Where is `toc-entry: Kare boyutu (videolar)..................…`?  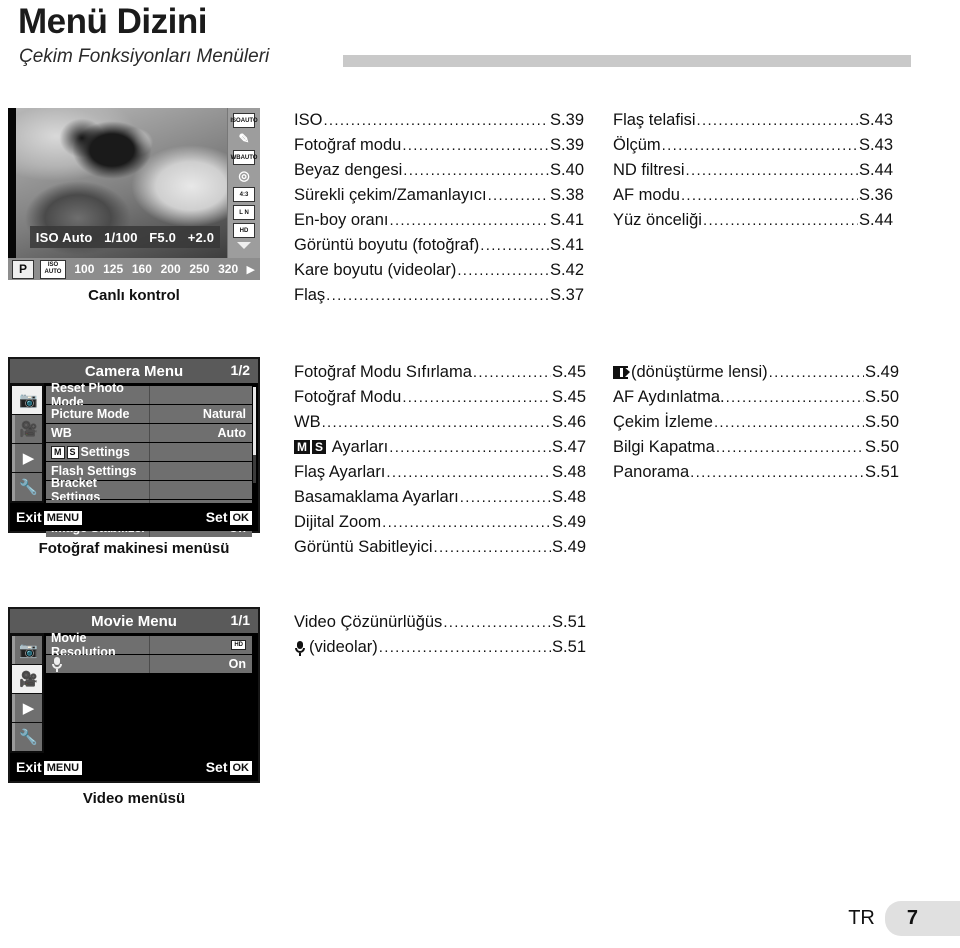
toc-entry: Kare boyutu (videolar)..................… is located at coordinates (439, 270).